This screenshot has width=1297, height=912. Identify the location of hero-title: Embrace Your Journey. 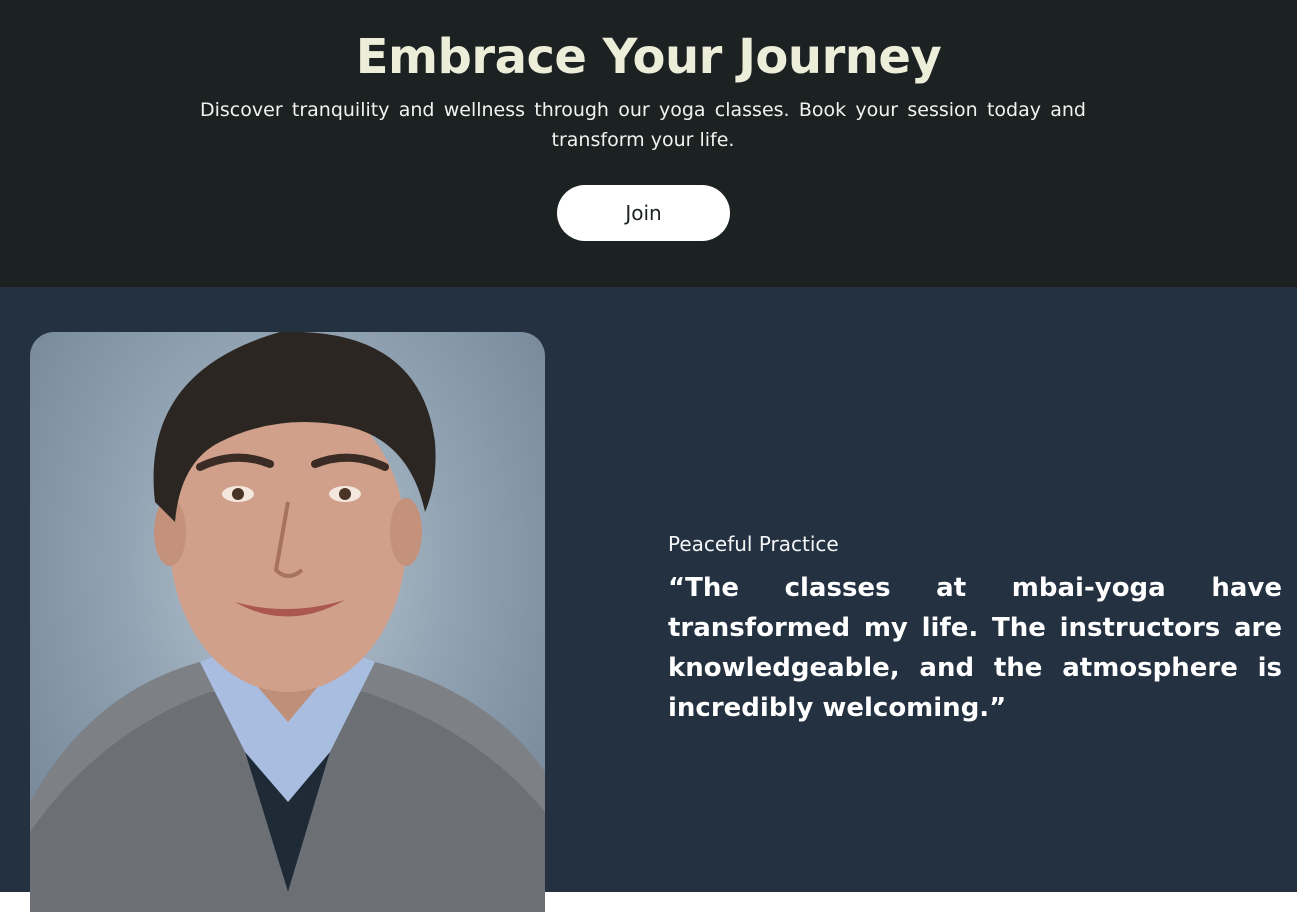
(648, 57).